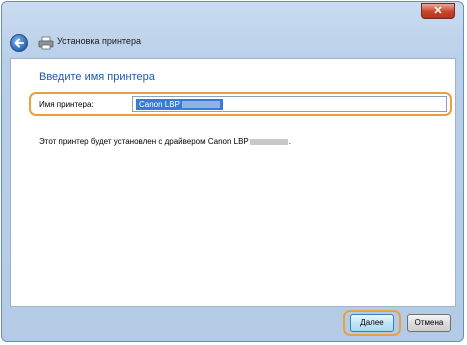 Image resolution: width=467 pixels, height=345 pixels. Describe the element at coordinates (66, 104) in the screenshot. I see `printer-name-label: Имя принтера:` at that location.